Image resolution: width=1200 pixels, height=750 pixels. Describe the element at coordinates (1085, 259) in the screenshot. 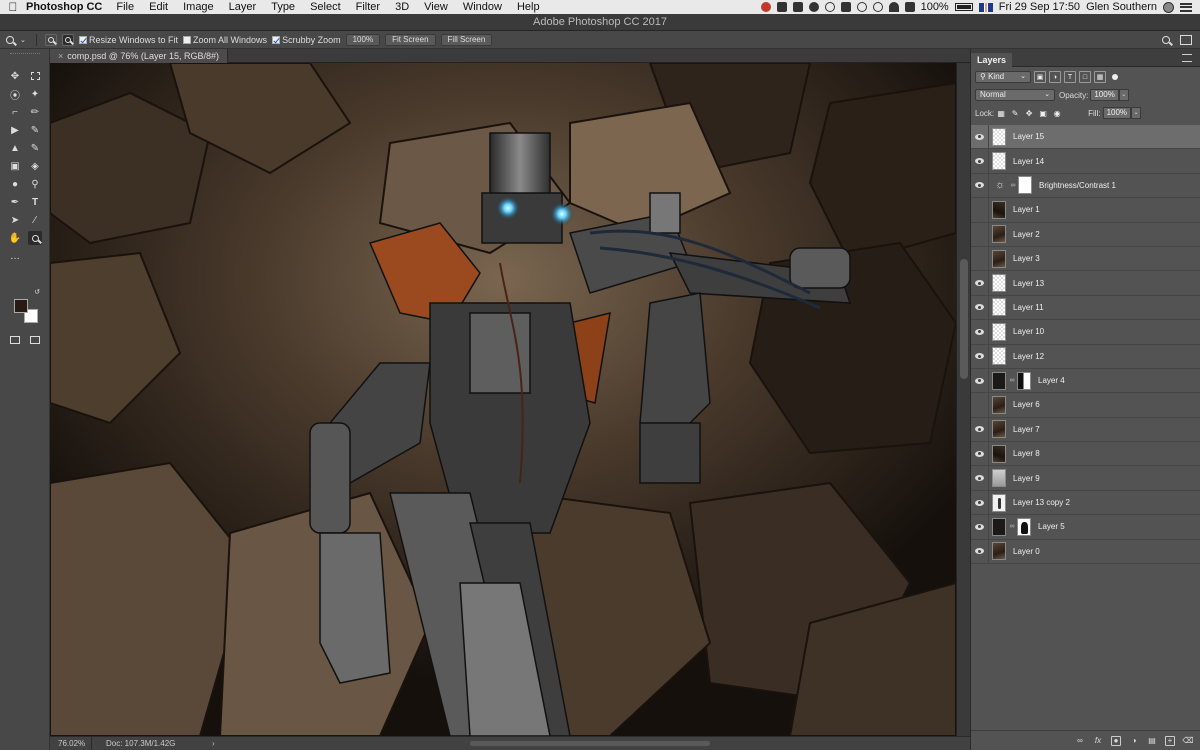

I see `layer-row-layer-3: Layer 3` at that location.